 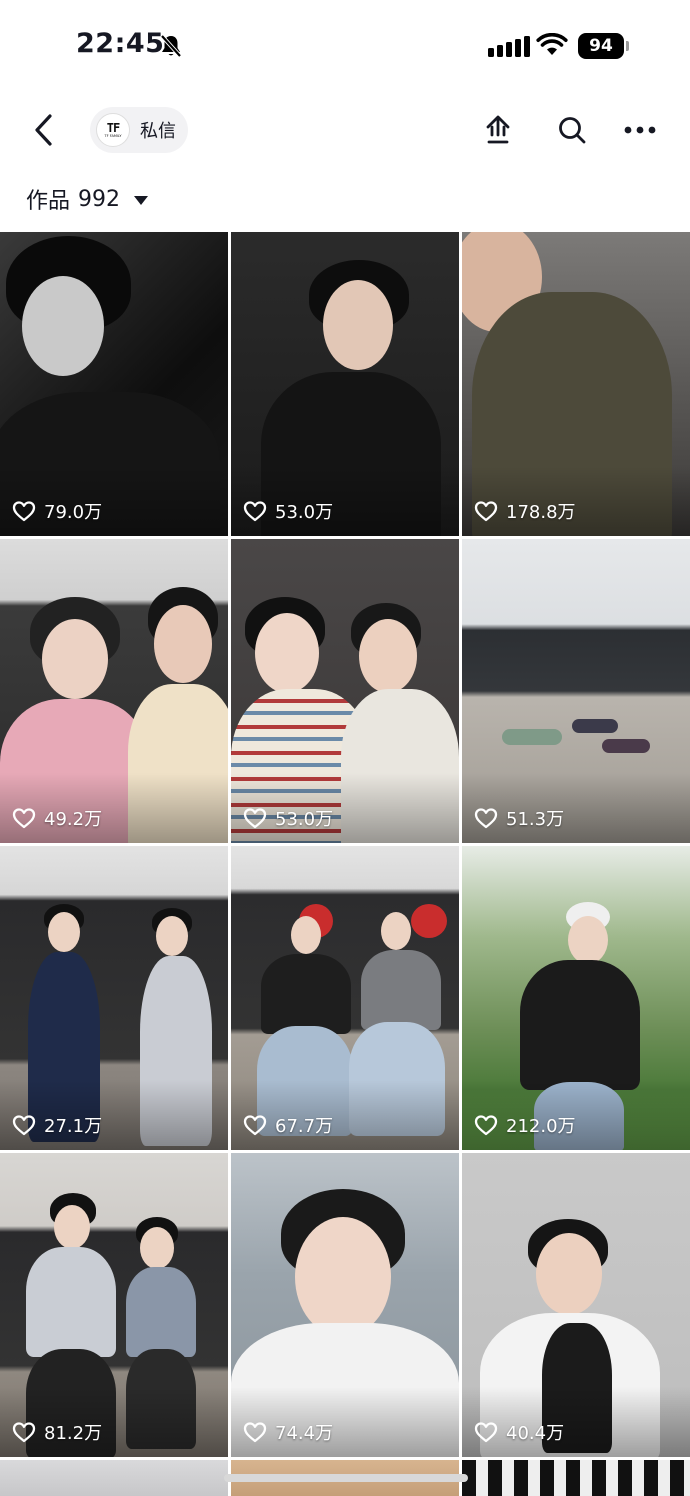 I want to click on like-count-value: 79.0万, so click(x=73, y=512).